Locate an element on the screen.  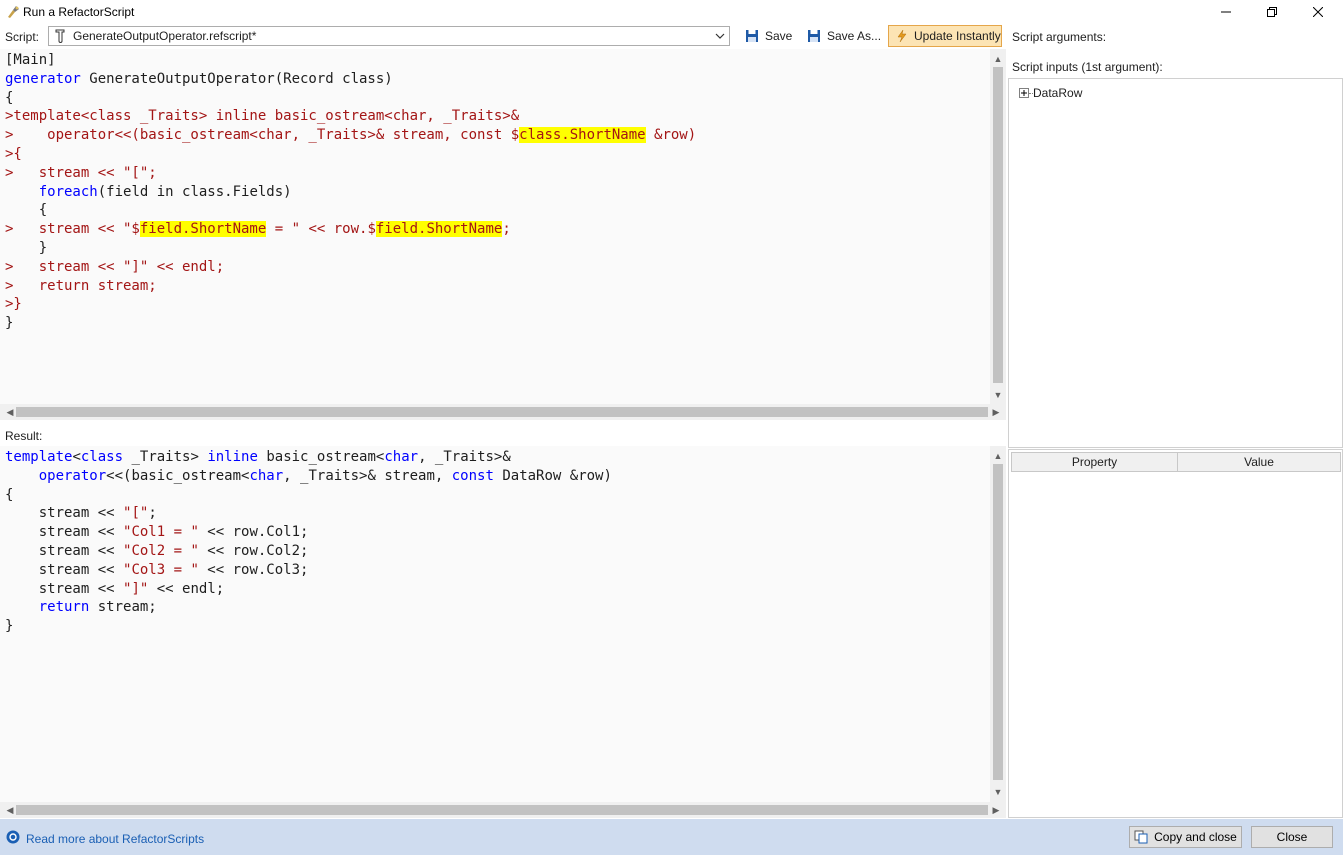
update-instantly-toggle: Update Instantly is located at coordinates (945, 36).